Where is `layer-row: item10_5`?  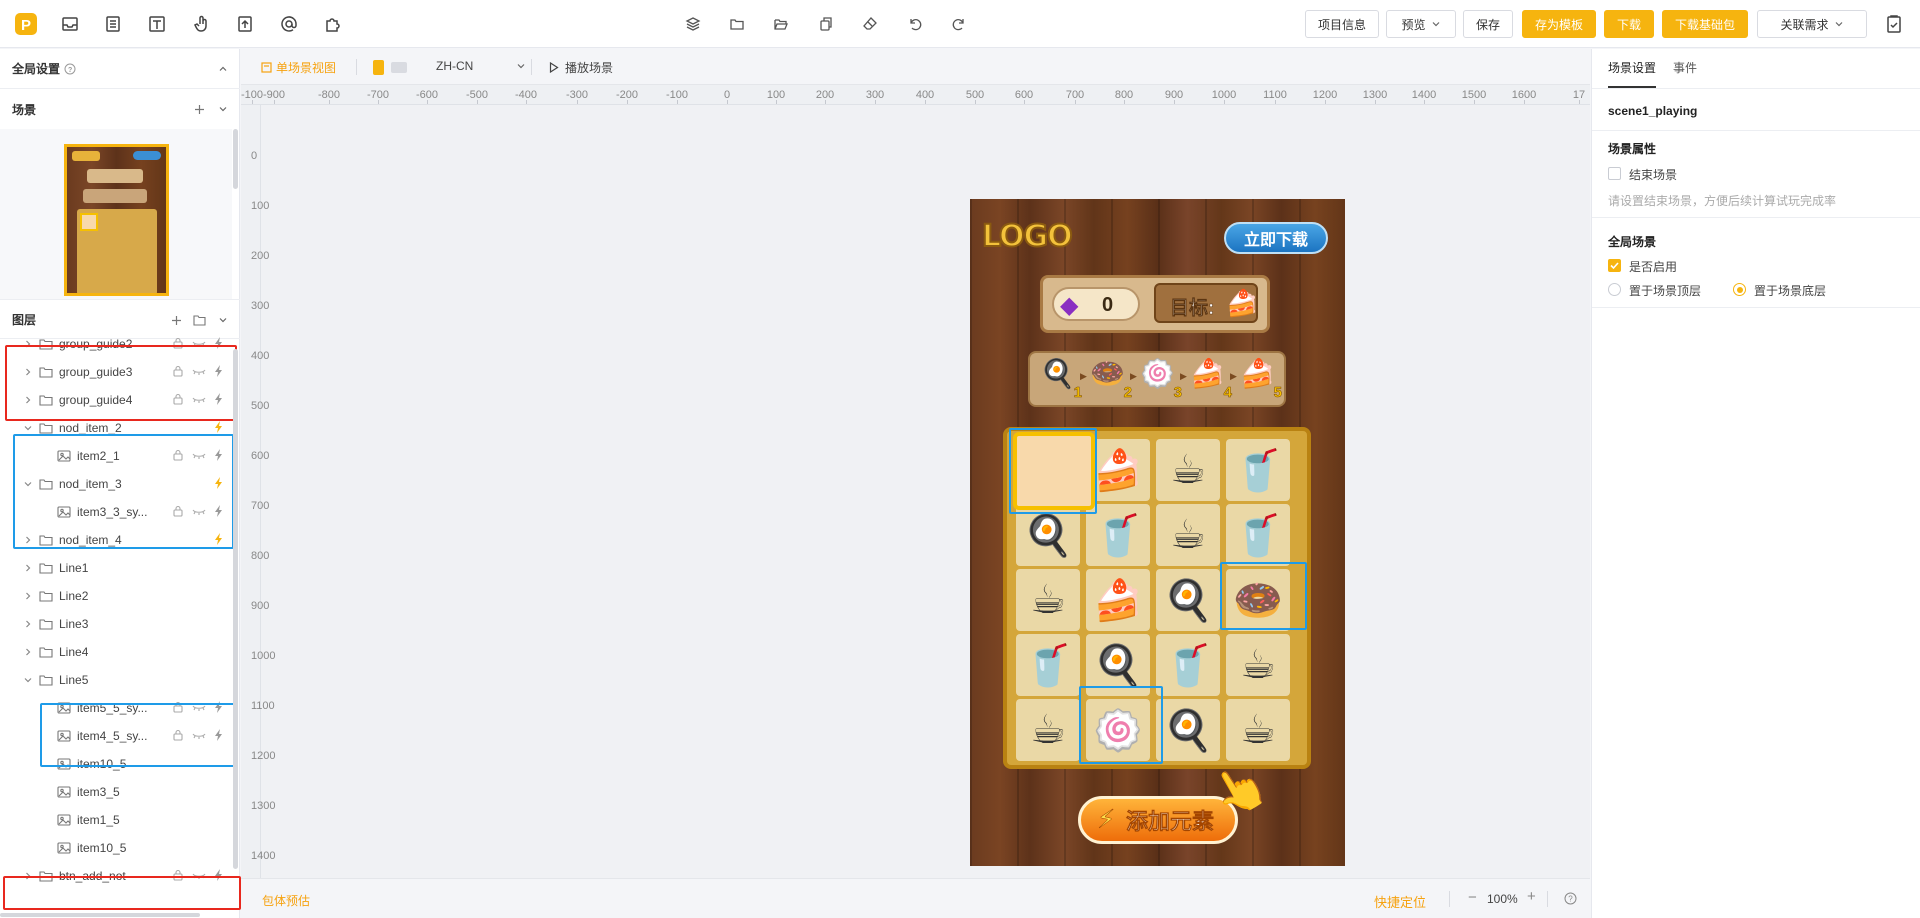 layer-row: item10_5 is located at coordinates (116, 848).